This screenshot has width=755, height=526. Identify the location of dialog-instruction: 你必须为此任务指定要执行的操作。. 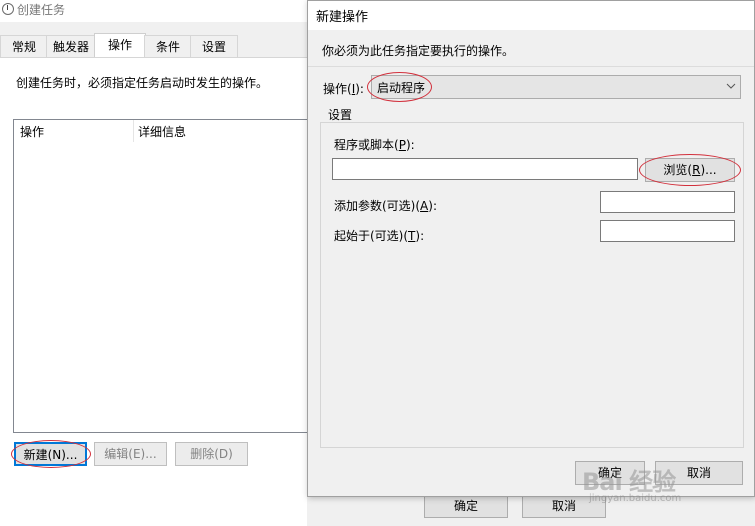
(418, 51).